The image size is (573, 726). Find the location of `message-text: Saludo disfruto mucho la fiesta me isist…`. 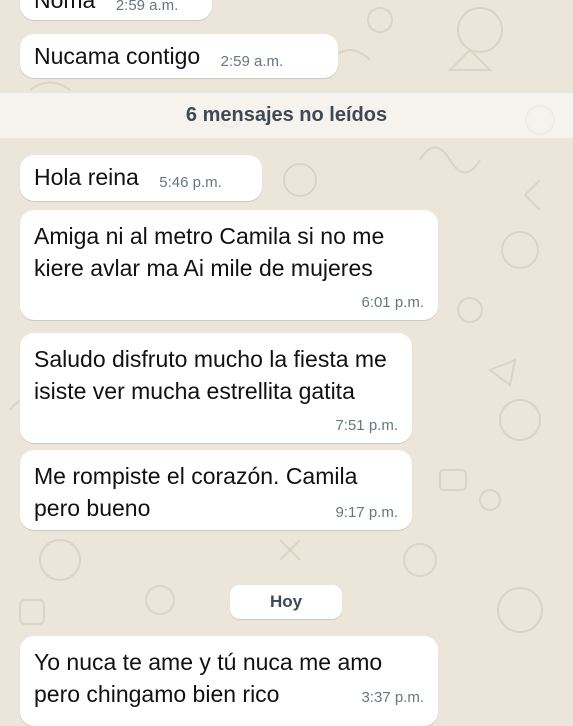

message-text: Saludo disfruto mucho la fiesta me isist… is located at coordinates (210, 375).